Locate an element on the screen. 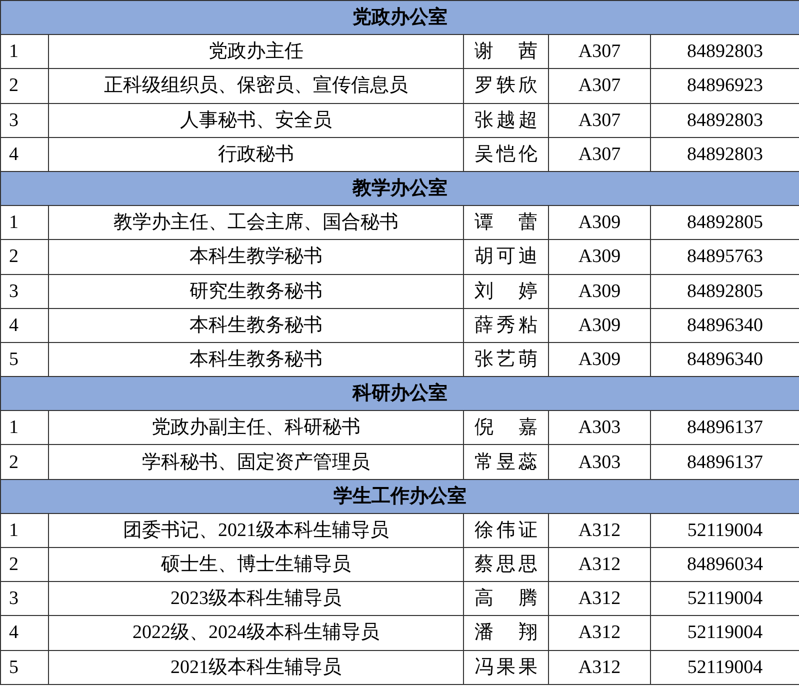 The image size is (799, 694). table-cell: 倪 嘉 is located at coordinates (506, 428).